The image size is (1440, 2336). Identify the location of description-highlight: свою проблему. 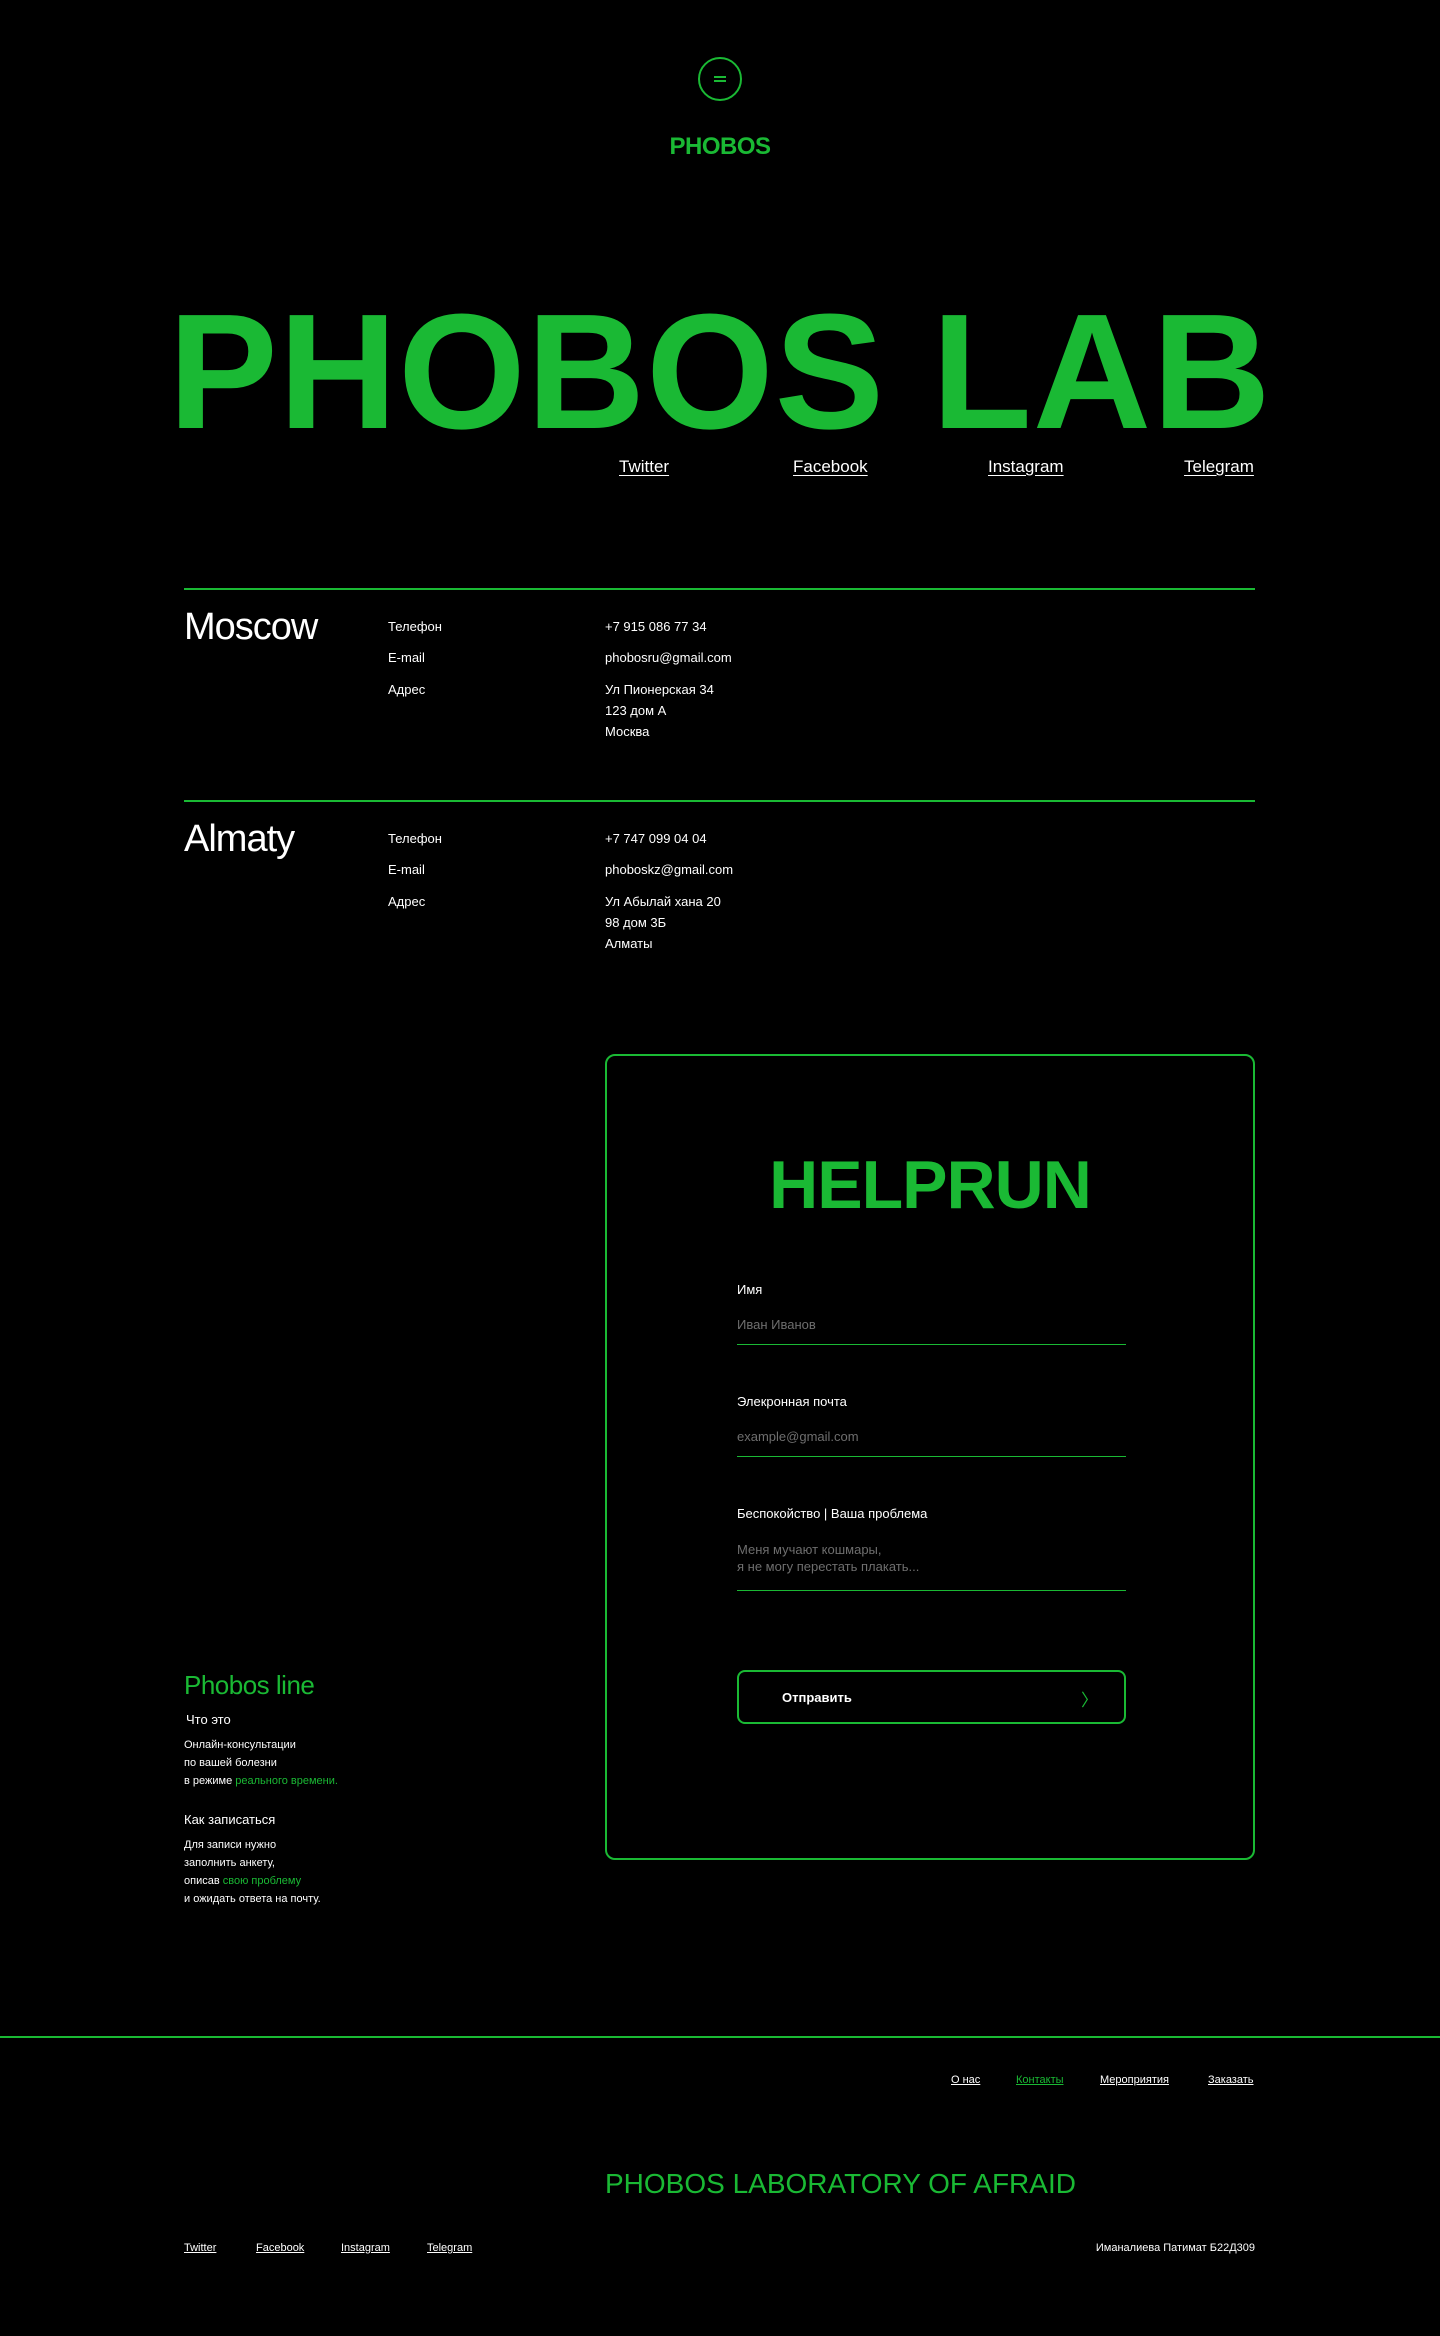
(262, 1881).